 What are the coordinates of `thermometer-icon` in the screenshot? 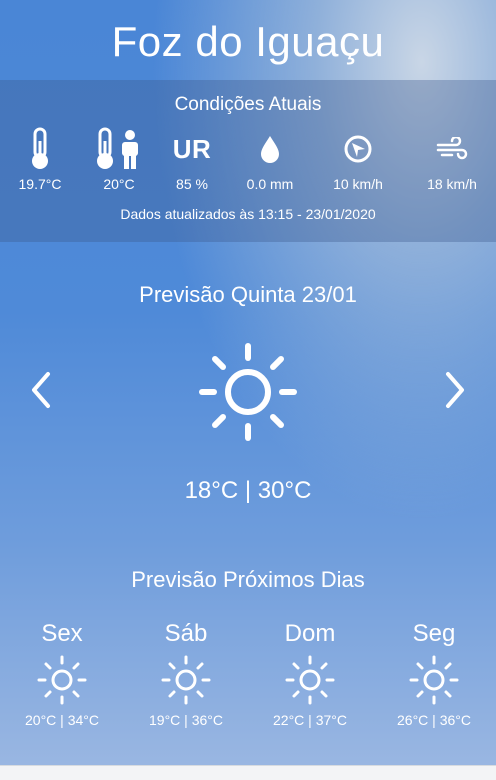 It's located at (40, 149).